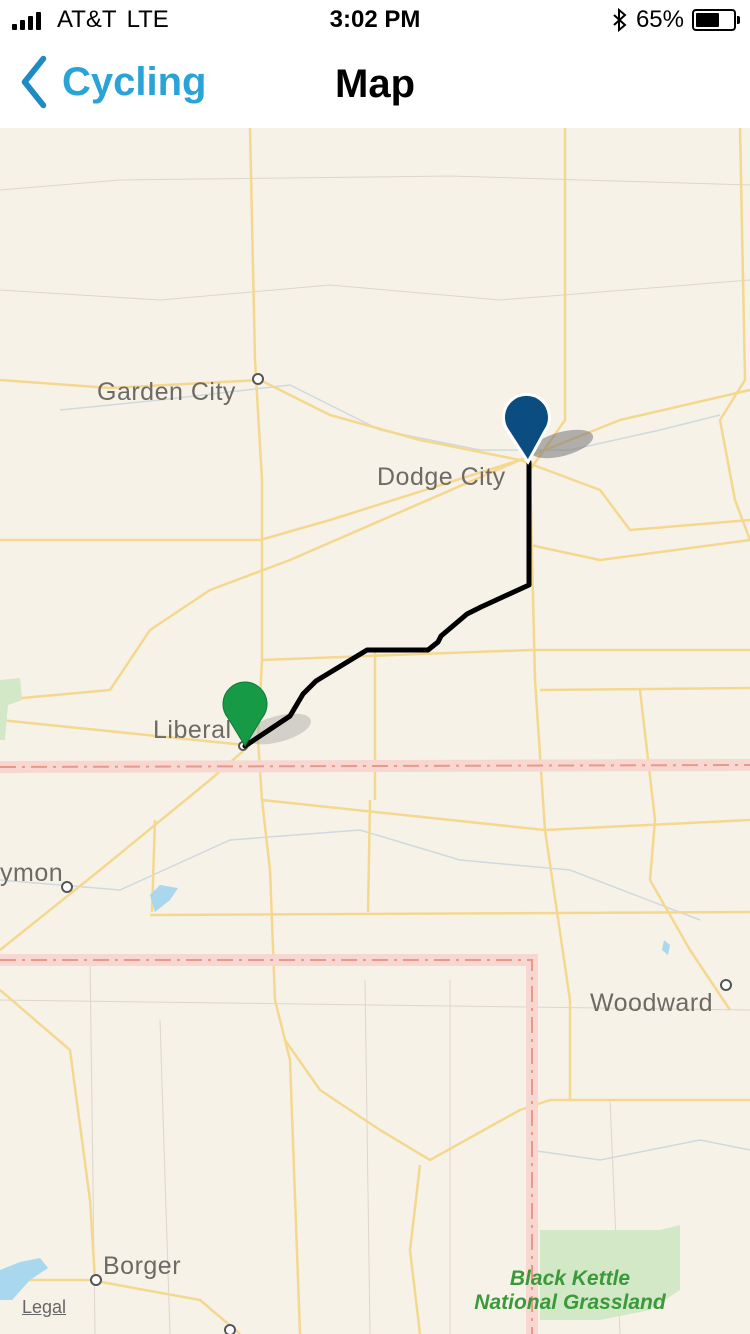 The width and height of the screenshot is (750, 1334). What do you see at coordinates (142, 1266) in the screenshot?
I see `city-label-borger: Borger` at bounding box center [142, 1266].